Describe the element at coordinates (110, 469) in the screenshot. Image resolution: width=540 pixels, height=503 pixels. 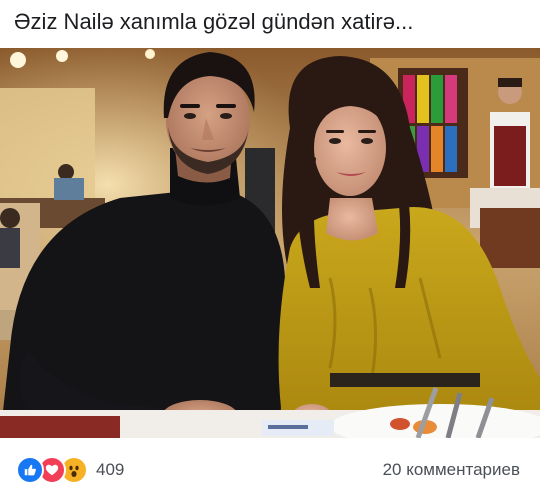
I see `reaction-count: 409` at that location.